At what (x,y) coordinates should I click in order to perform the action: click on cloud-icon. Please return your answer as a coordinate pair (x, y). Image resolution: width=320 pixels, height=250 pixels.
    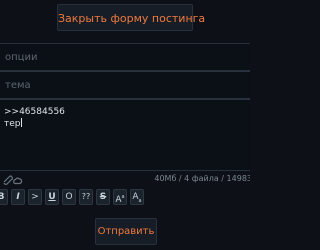
    Looking at the image, I should click on (18, 181).